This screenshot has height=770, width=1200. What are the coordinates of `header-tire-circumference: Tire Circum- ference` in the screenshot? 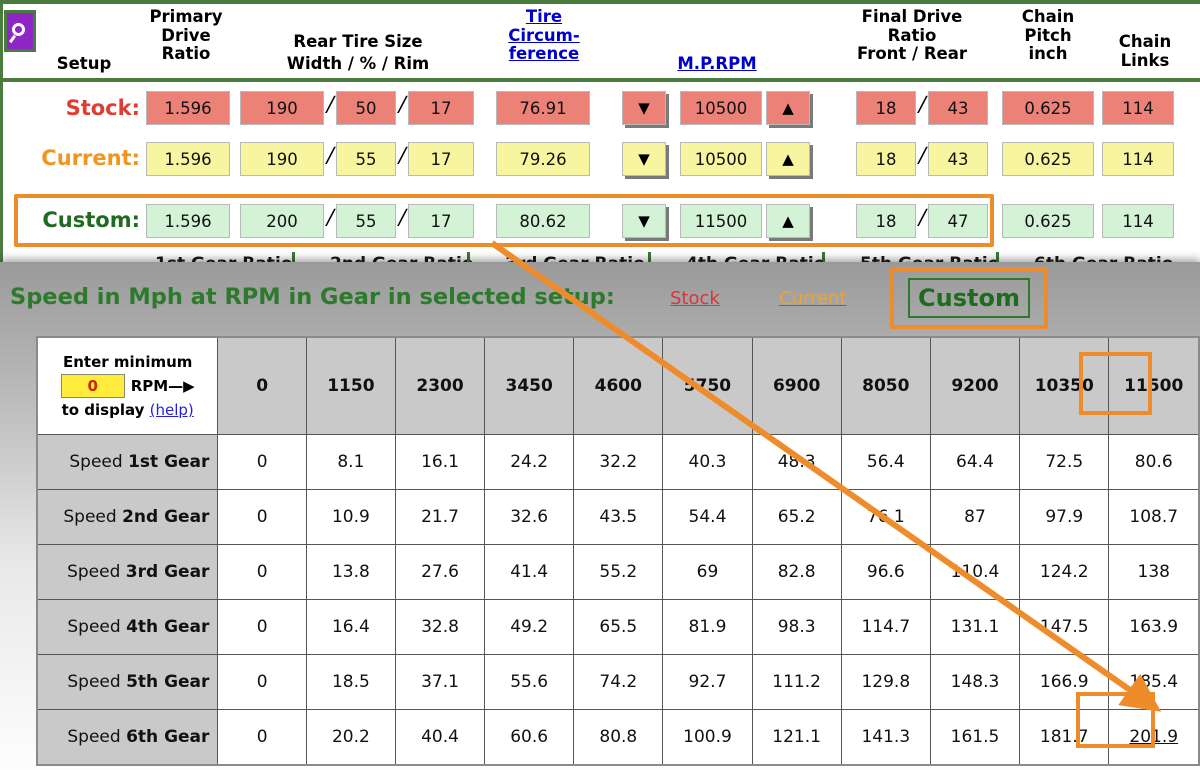 It's located at (544, 35).